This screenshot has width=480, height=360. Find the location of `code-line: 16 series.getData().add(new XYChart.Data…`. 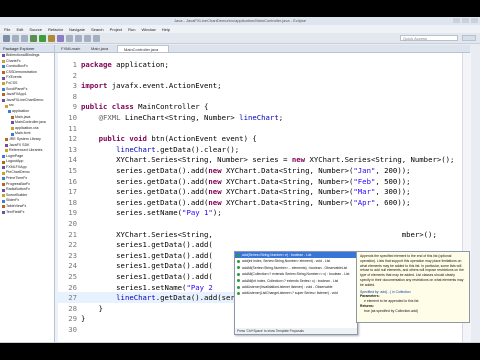

code-line: 16 series.getData().add(new XYChart.Data… is located at coordinates (262, 181).